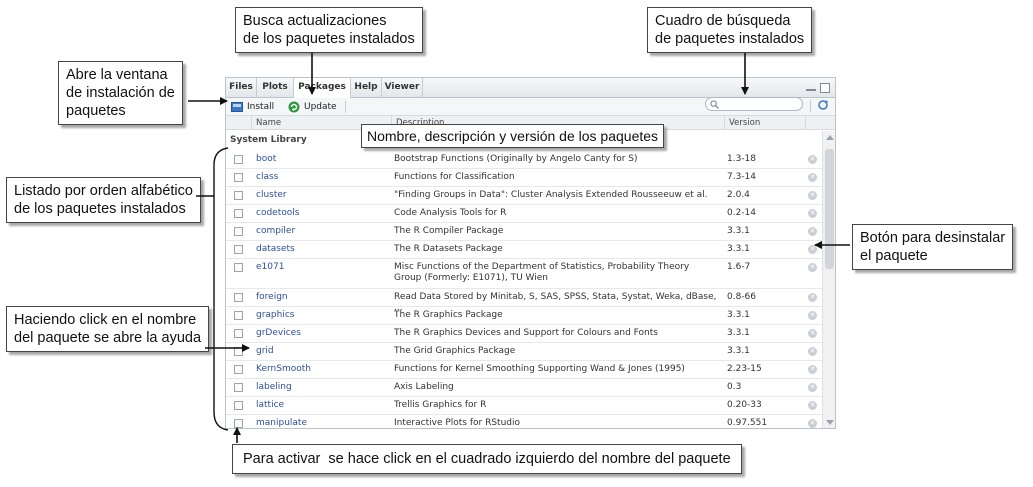 The height and width of the screenshot is (487, 1033). Describe the element at coordinates (221, 289) in the screenshot. I see `list-bracket` at that location.